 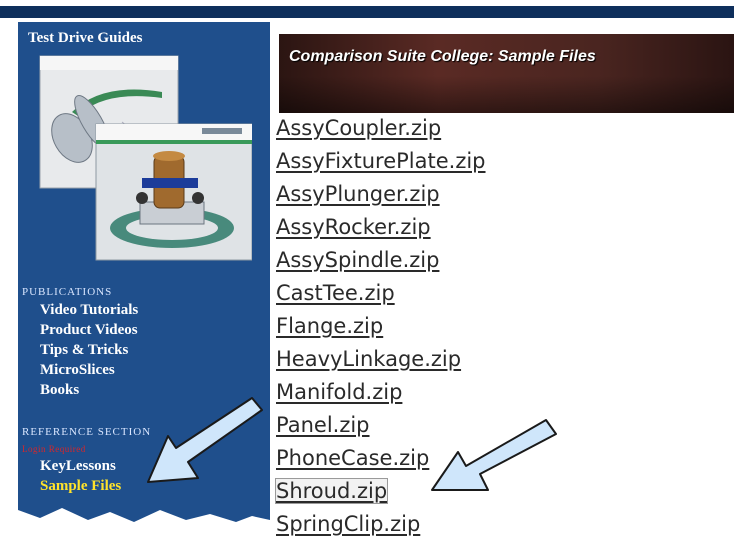 I want to click on file-link-assyfixtureplate: AssyFixturePlate.zip, so click(x=381, y=161).